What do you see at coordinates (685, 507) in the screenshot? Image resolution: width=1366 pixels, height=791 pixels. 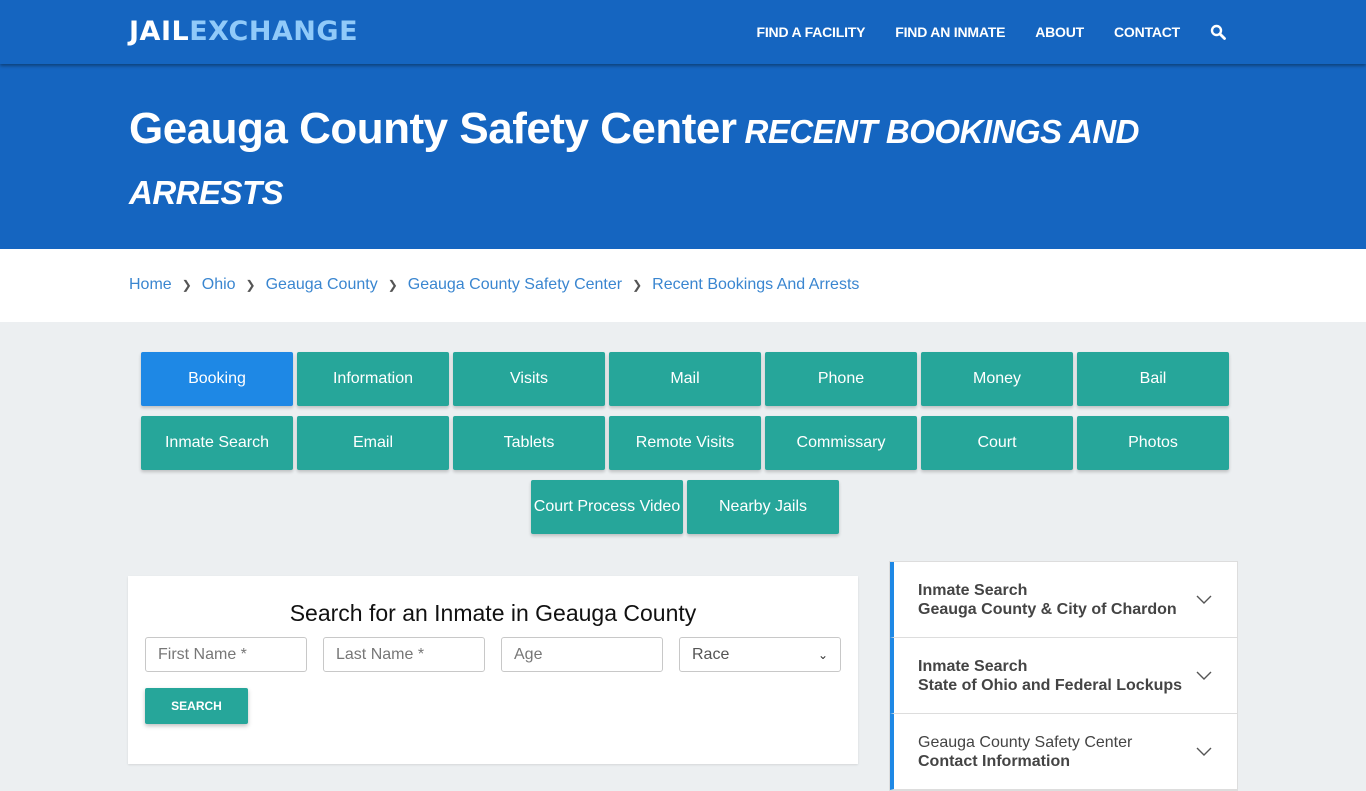 I see `tab-row-3: Court Process Video Nearby Jails` at bounding box center [685, 507].